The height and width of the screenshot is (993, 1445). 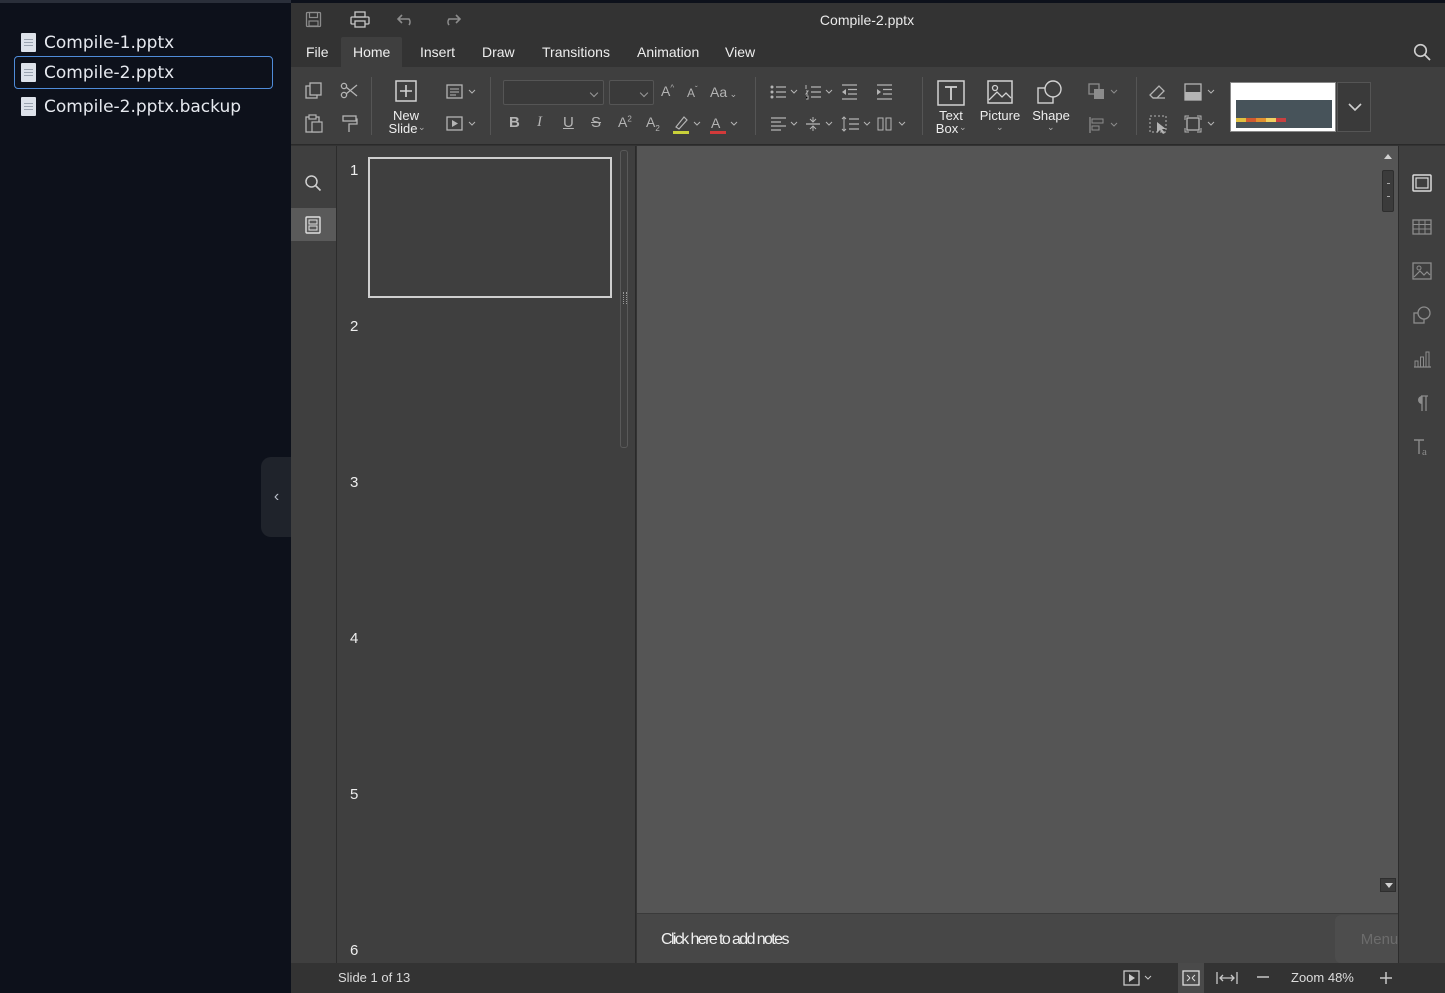 What do you see at coordinates (314, 91) in the screenshot?
I see `copy-icon` at bounding box center [314, 91].